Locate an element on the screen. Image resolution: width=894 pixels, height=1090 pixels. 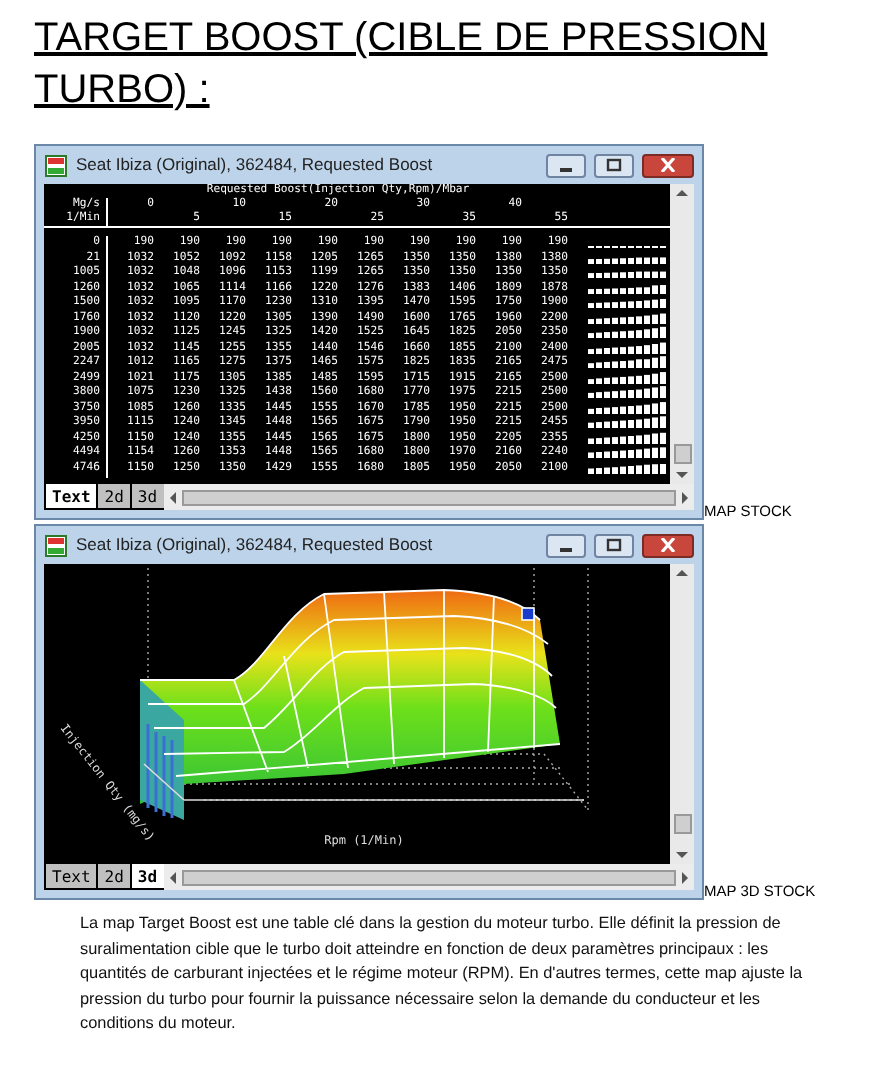
page-heading: TARGET BOOST (CIBLE DE PRESSION TURBO) : is located at coordinates (402, 65).